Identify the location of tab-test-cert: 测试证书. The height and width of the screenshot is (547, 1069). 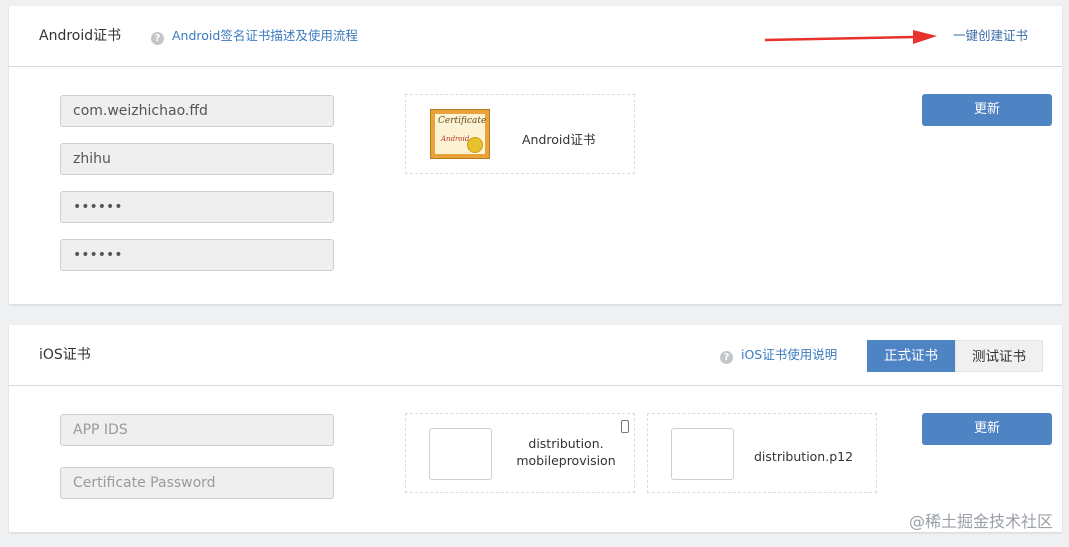
(999, 356).